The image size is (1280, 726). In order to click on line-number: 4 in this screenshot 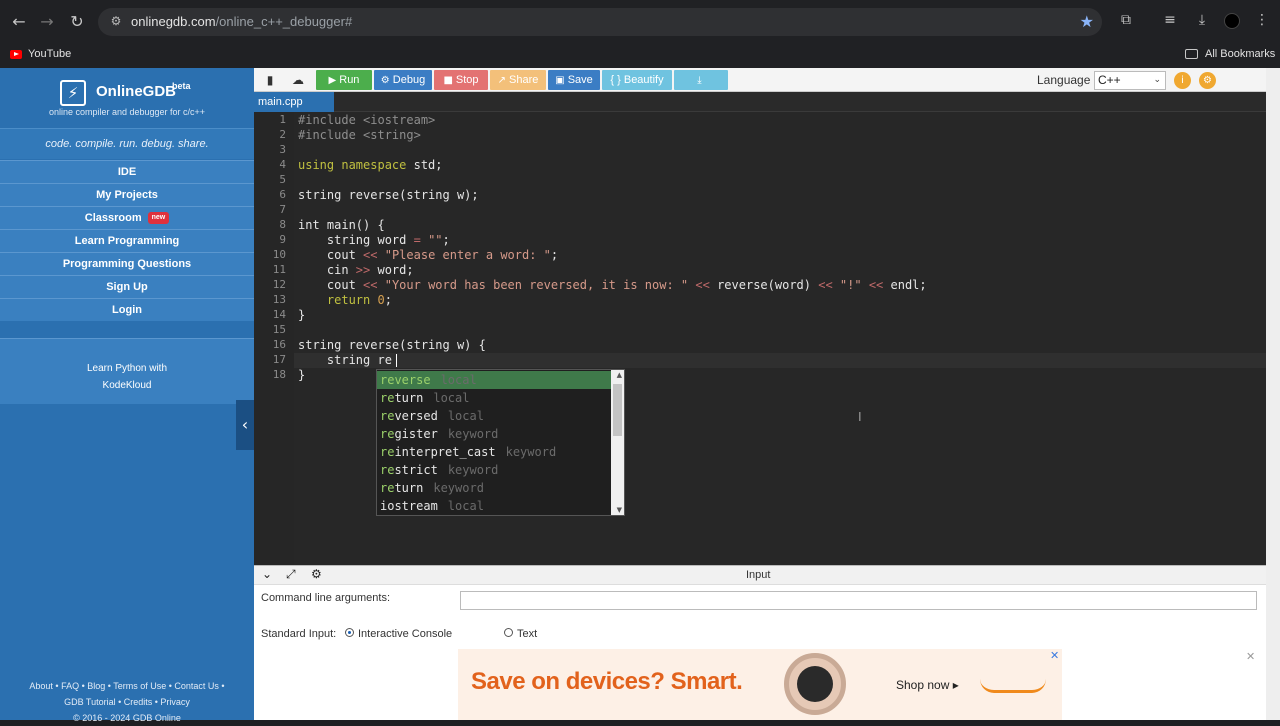, I will do `click(282, 164)`.